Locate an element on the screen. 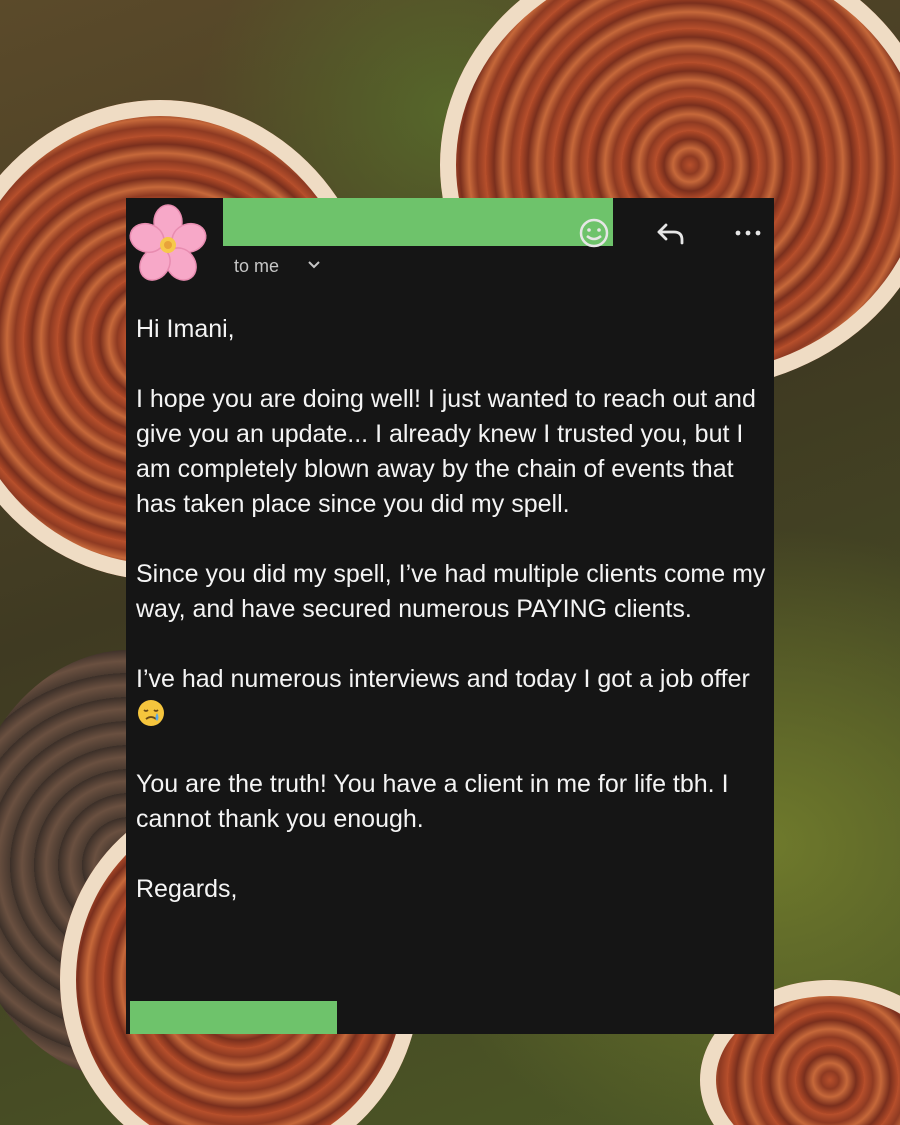  more-options-icon is located at coordinates (748, 233).